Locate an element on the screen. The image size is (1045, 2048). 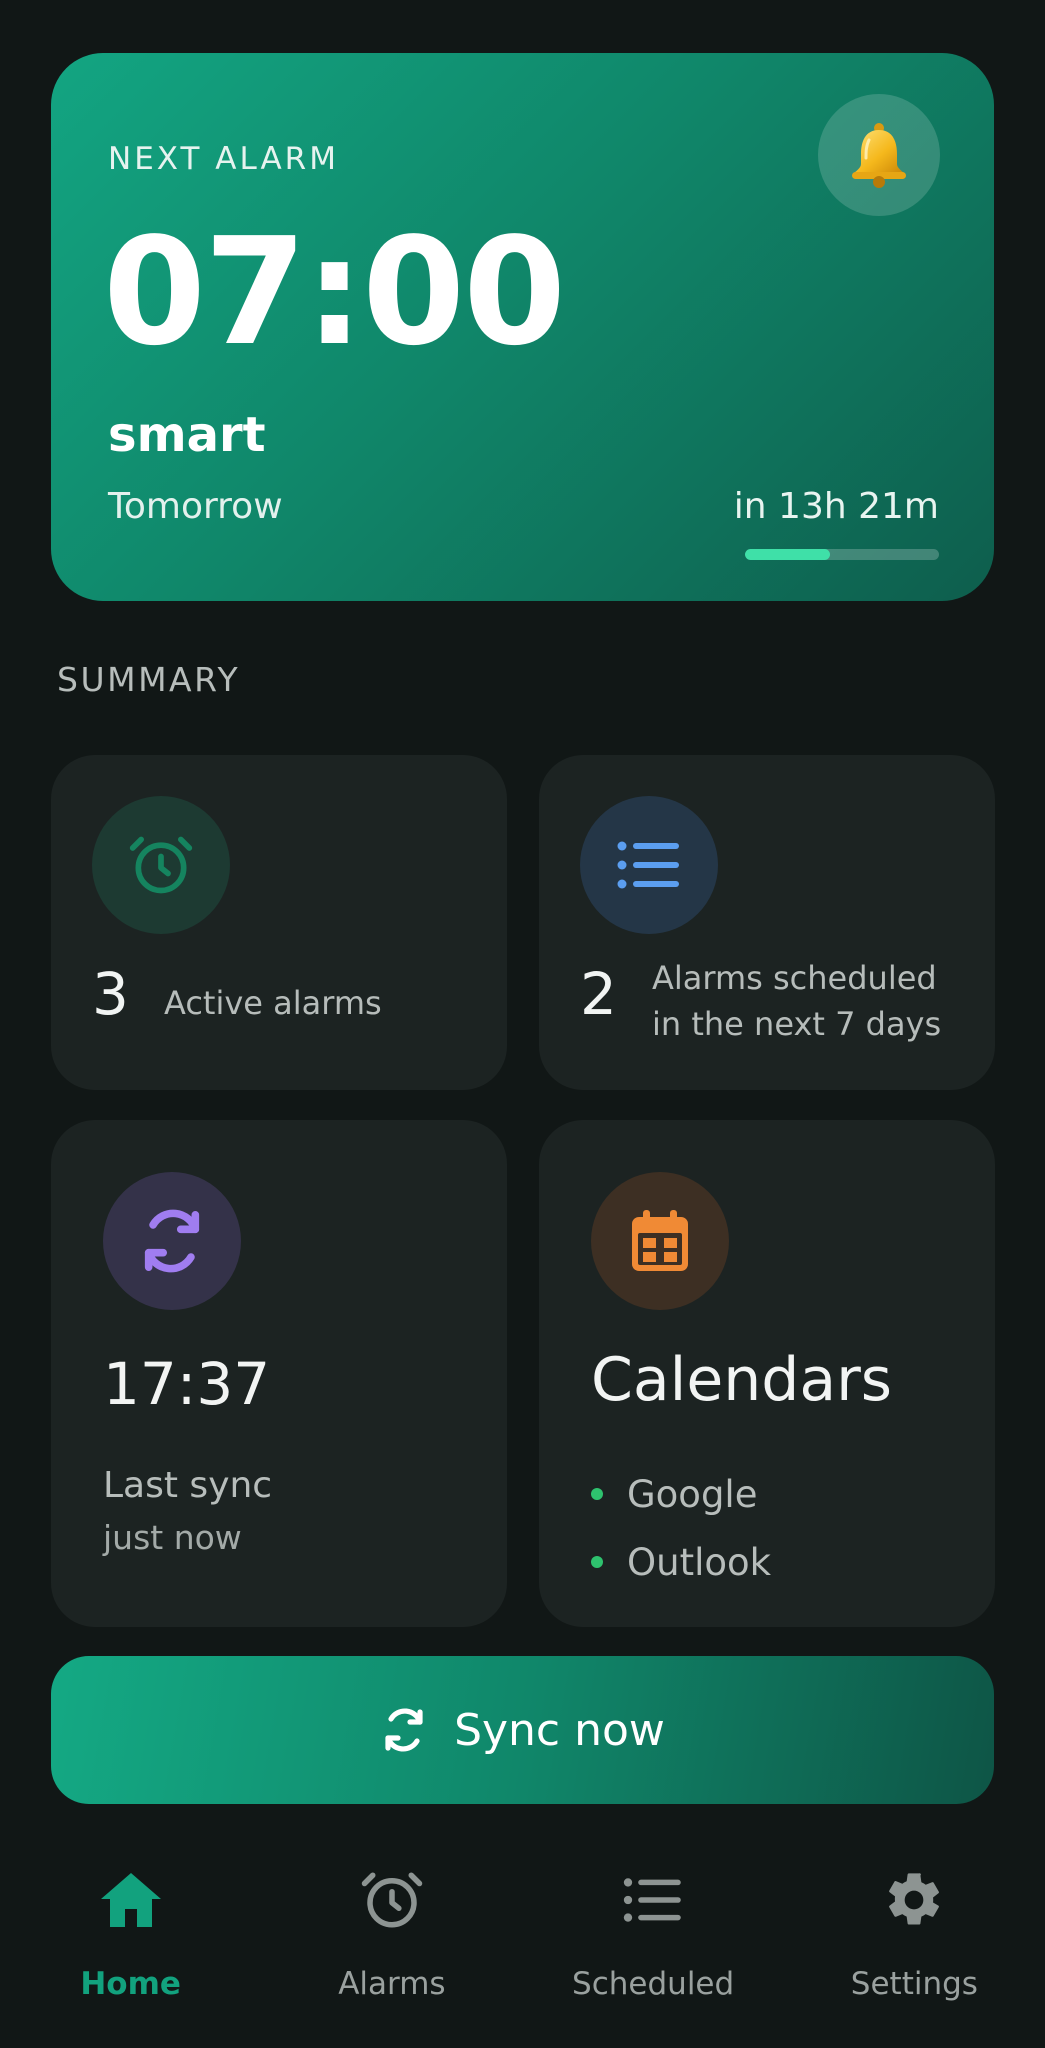
nav-label-home: Home is located at coordinates (130, 1984).